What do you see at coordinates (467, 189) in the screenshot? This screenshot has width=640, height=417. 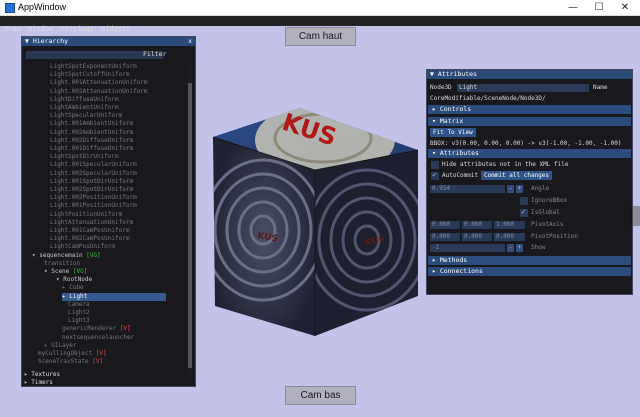 I see `angle-field: 0.954` at bounding box center [467, 189].